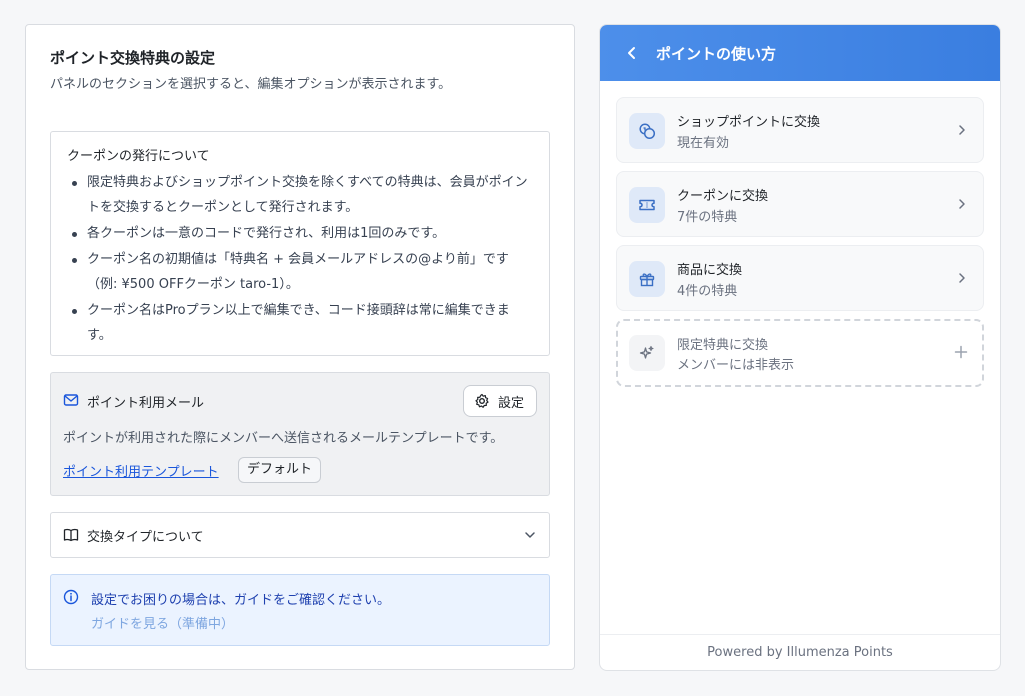 This screenshot has width=1025, height=696. What do you see at coordinates (510, 403) in the screenshot?
I see `settings-button-label: 設定` at bounding box center [510, 403].